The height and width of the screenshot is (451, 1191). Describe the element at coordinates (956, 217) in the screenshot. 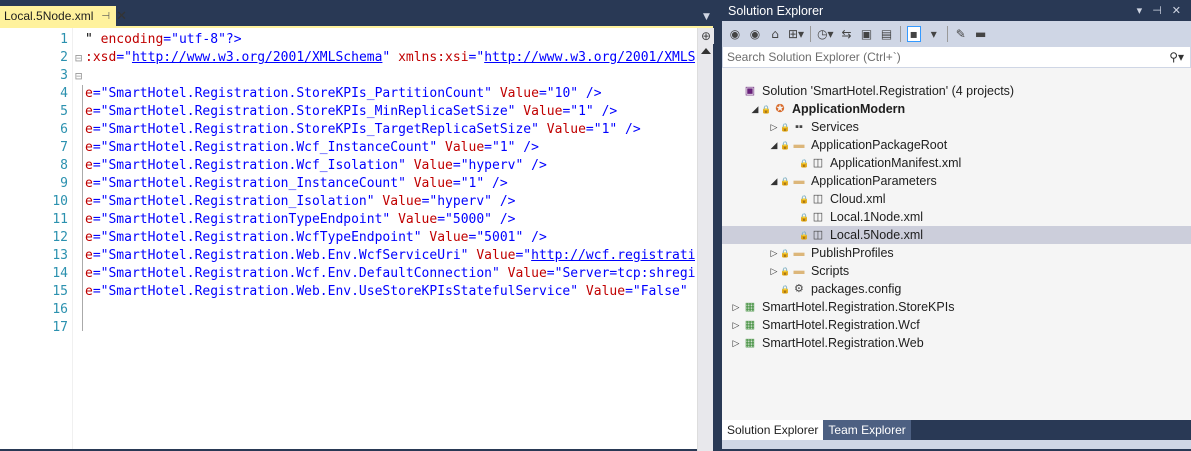

I see `tree-item: 🔒 ◫ Local.1Node.xml` at that location.